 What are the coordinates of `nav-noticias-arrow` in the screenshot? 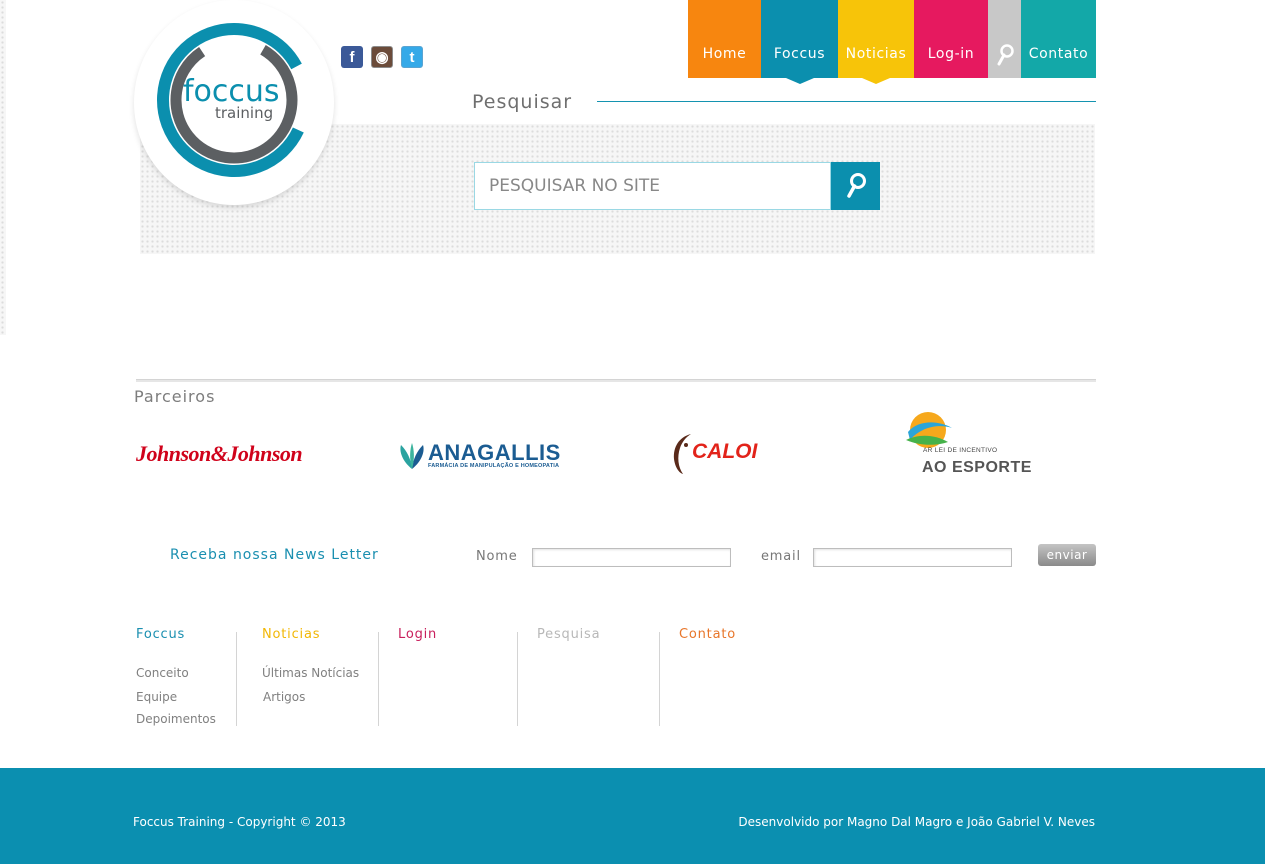 It's located at (876, 81).